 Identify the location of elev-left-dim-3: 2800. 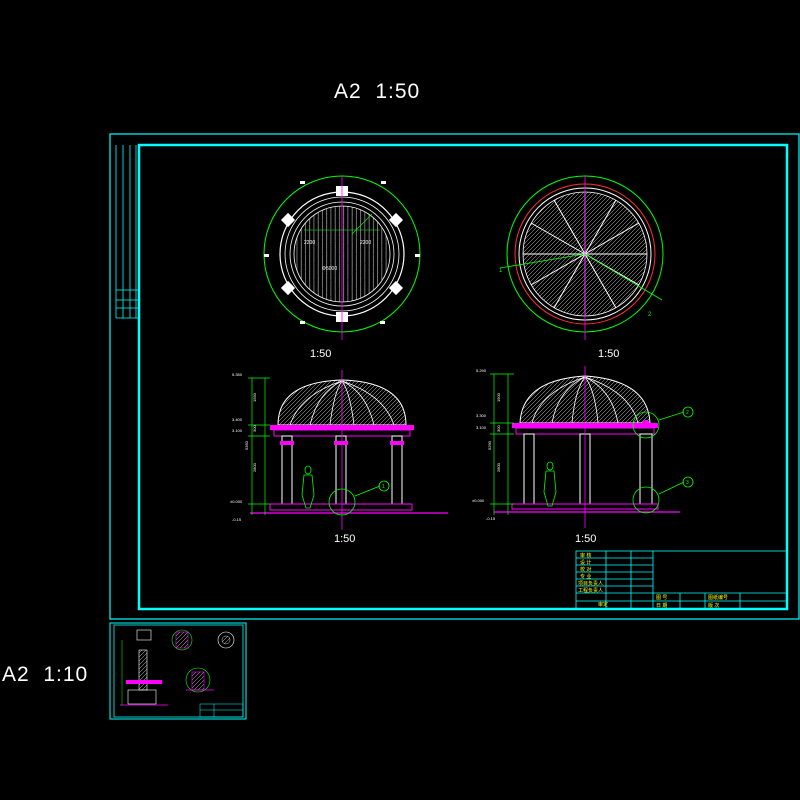
(254, 467).